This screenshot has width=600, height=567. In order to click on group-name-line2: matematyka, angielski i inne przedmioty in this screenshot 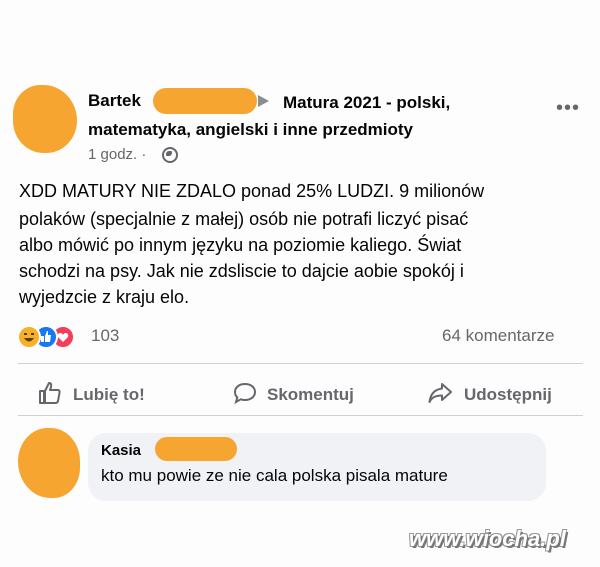, I will do `click(250, 130)`.